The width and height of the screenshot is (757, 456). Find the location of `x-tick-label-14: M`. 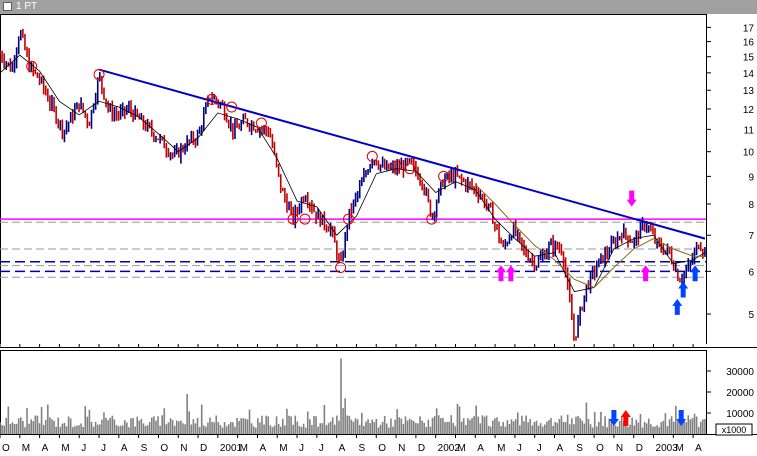

x-tick-label-14: M is located at coordinates (283, 448).